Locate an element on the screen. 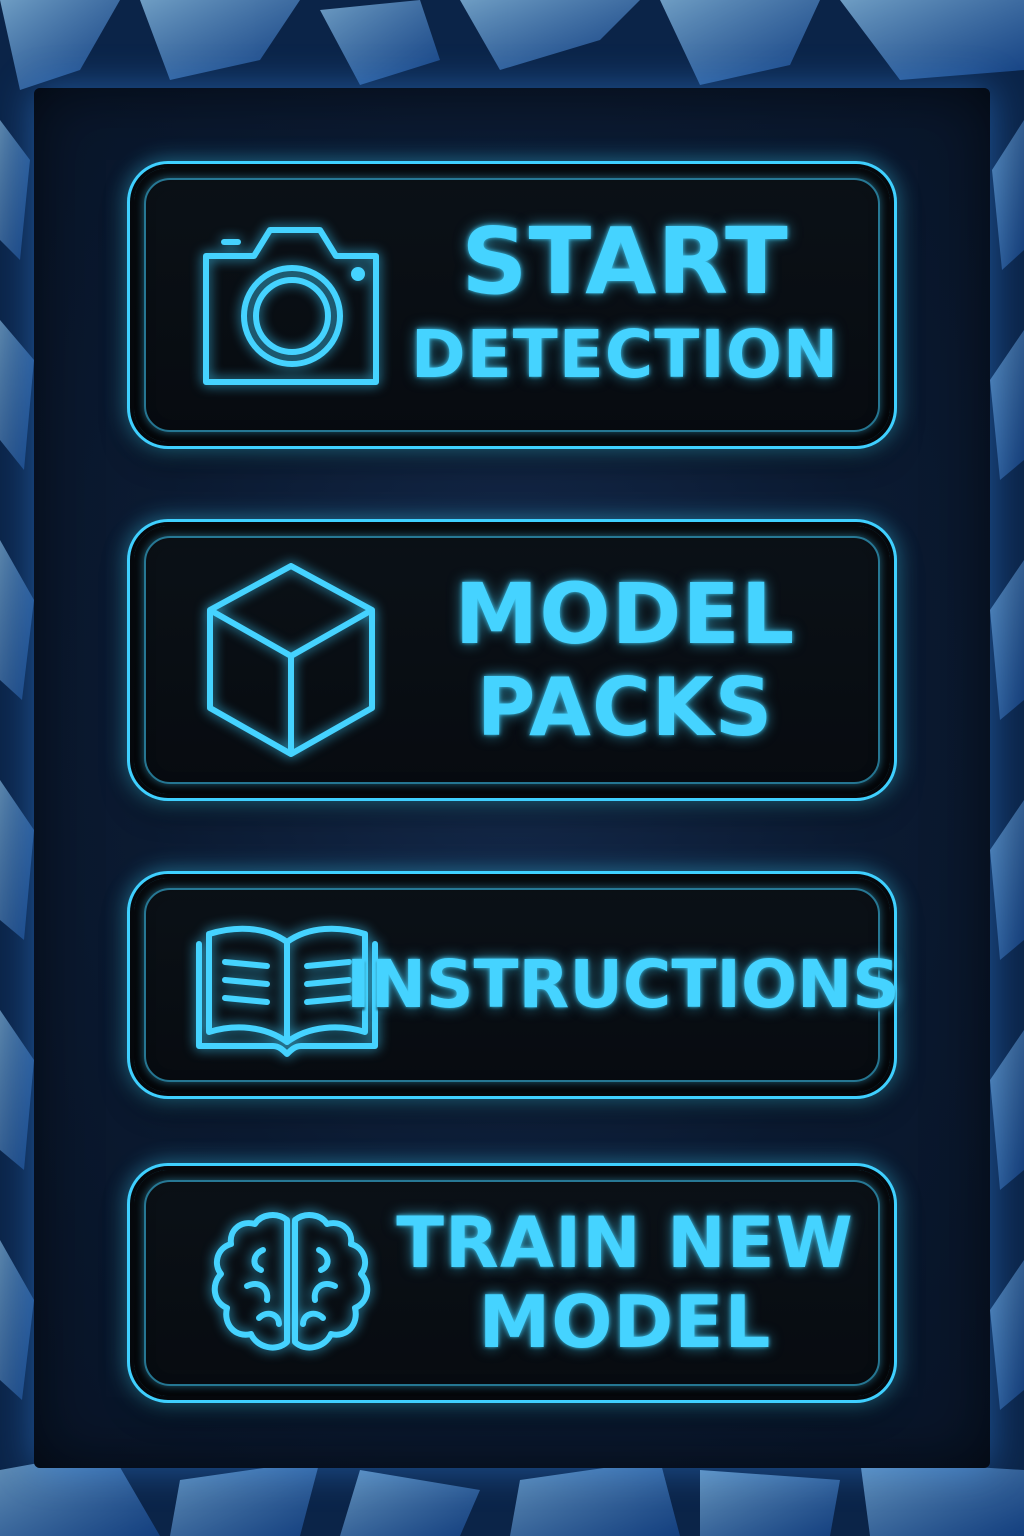 The height and width of the screenshot is (1536, 1024). model-packs-label: MODEL PACKS is located at coordinates (625, 660).